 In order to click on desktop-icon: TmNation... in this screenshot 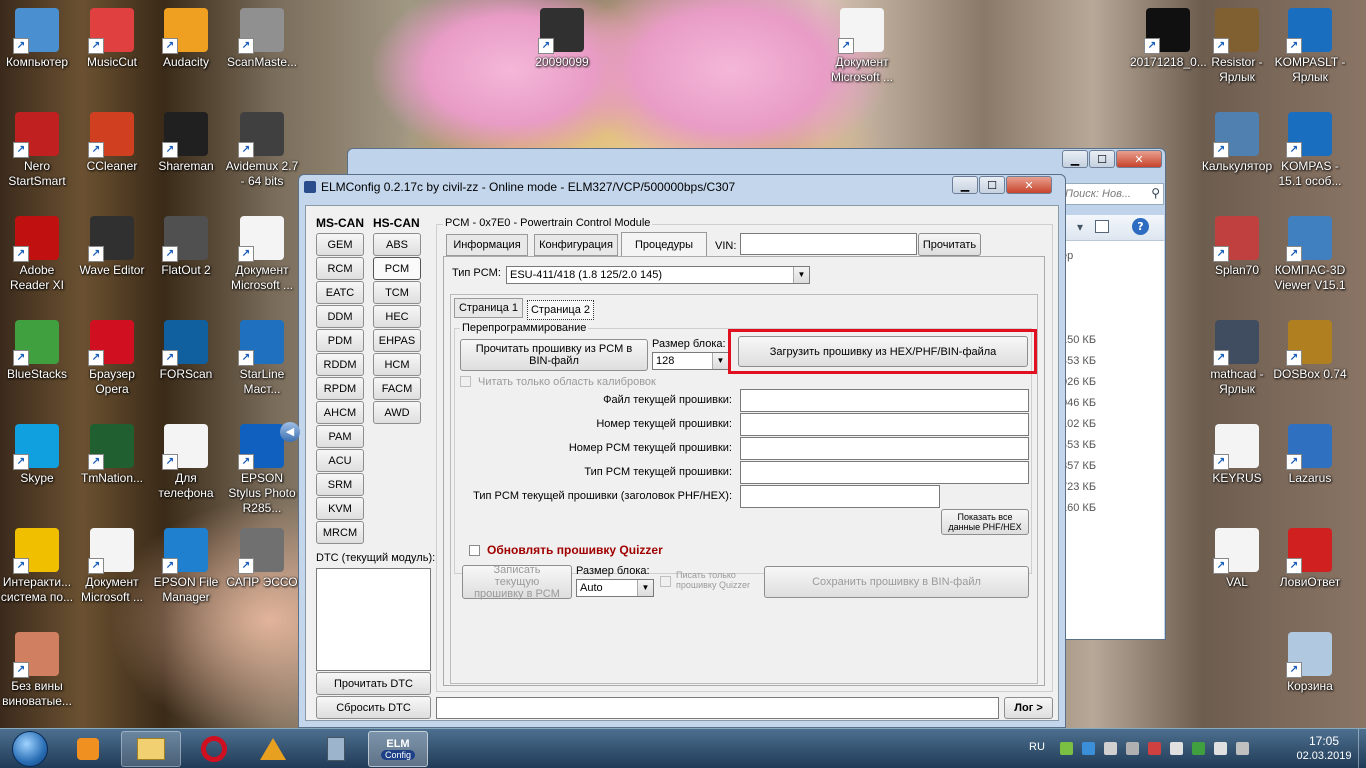, I will do `click(112, 455)`.